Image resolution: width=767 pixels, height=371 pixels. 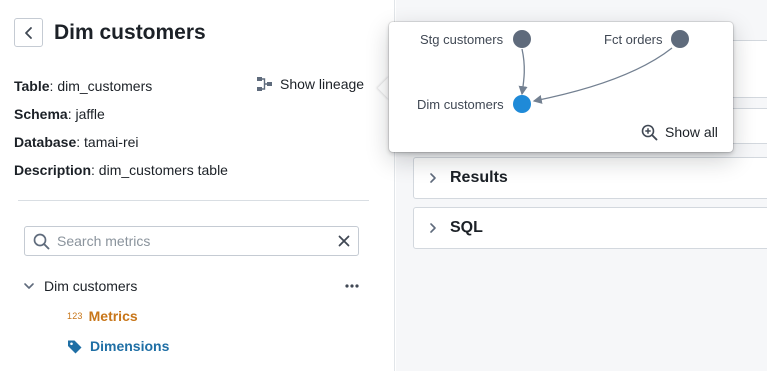 What do you see at coordinates (45, 142) in the screenshot?
I see `database-label: Database` at bounding box center [45, 142].